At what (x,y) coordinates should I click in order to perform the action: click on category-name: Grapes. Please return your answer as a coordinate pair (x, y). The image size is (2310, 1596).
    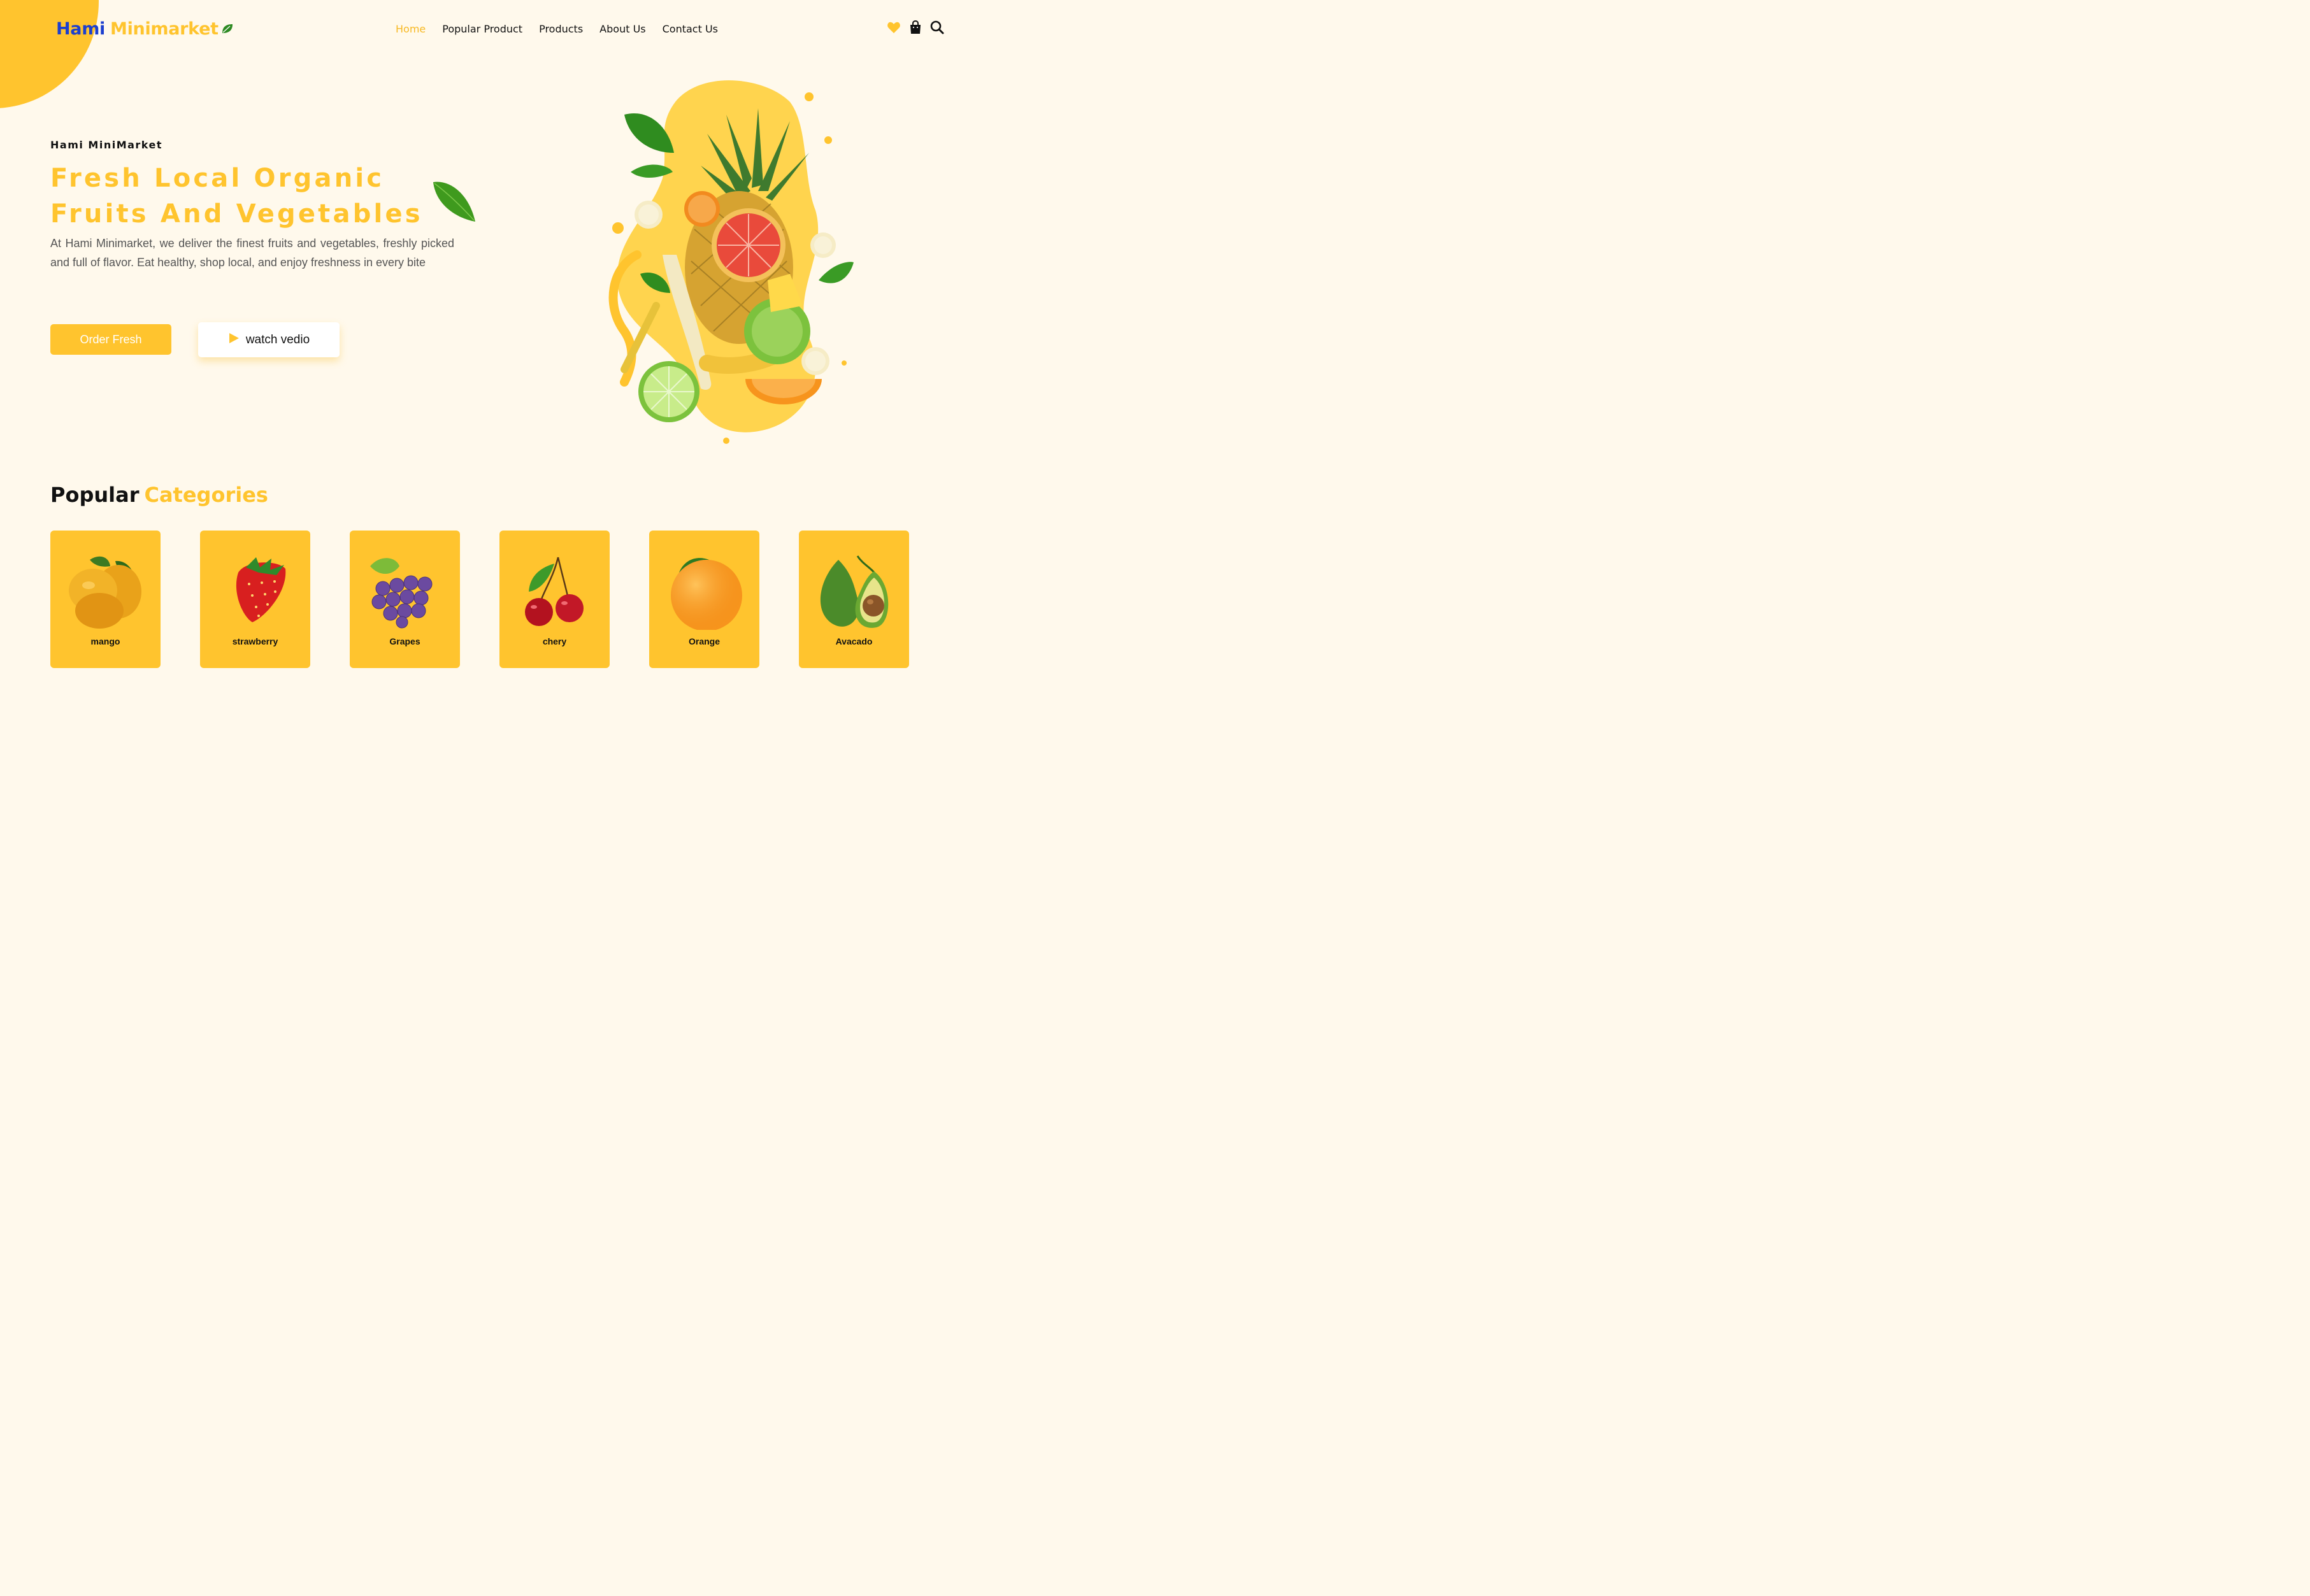
    Looking at the image, I should click on (404, 641).